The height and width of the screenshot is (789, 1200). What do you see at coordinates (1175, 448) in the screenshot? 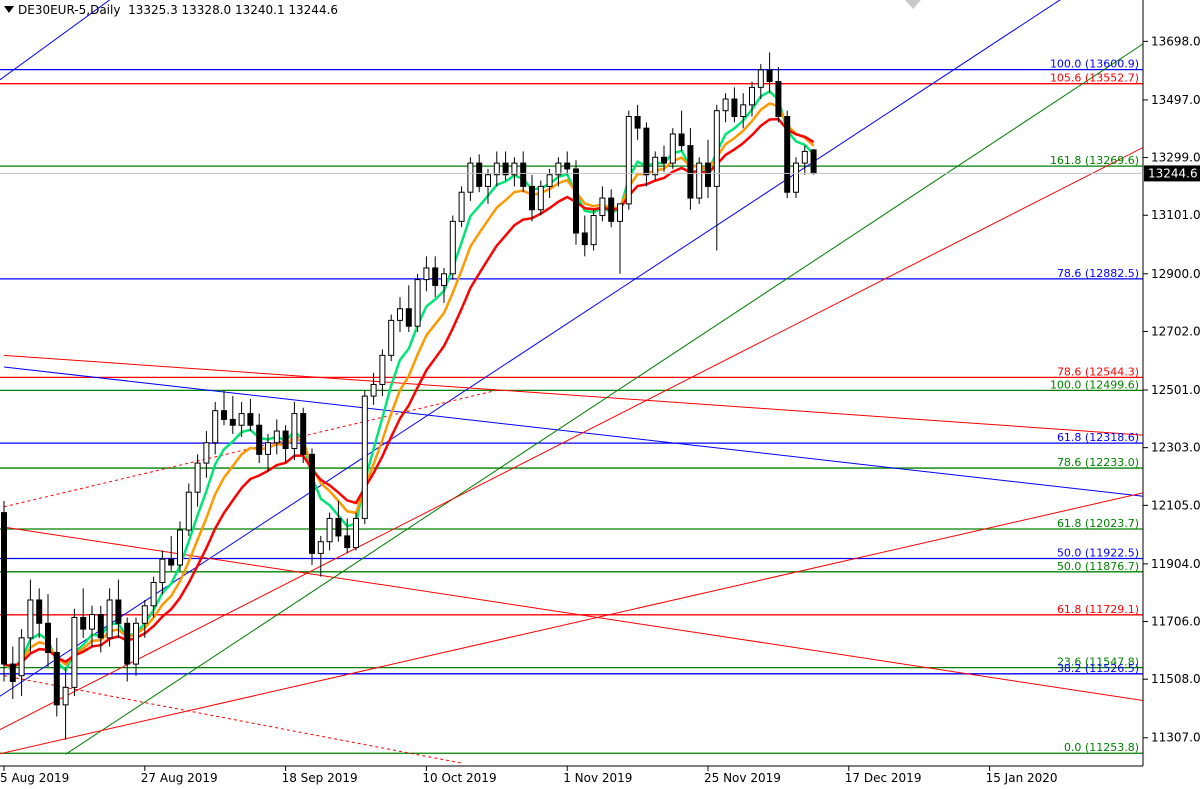
I see `price-tick-label: 12303.0` at bounding box center [1175, 448].